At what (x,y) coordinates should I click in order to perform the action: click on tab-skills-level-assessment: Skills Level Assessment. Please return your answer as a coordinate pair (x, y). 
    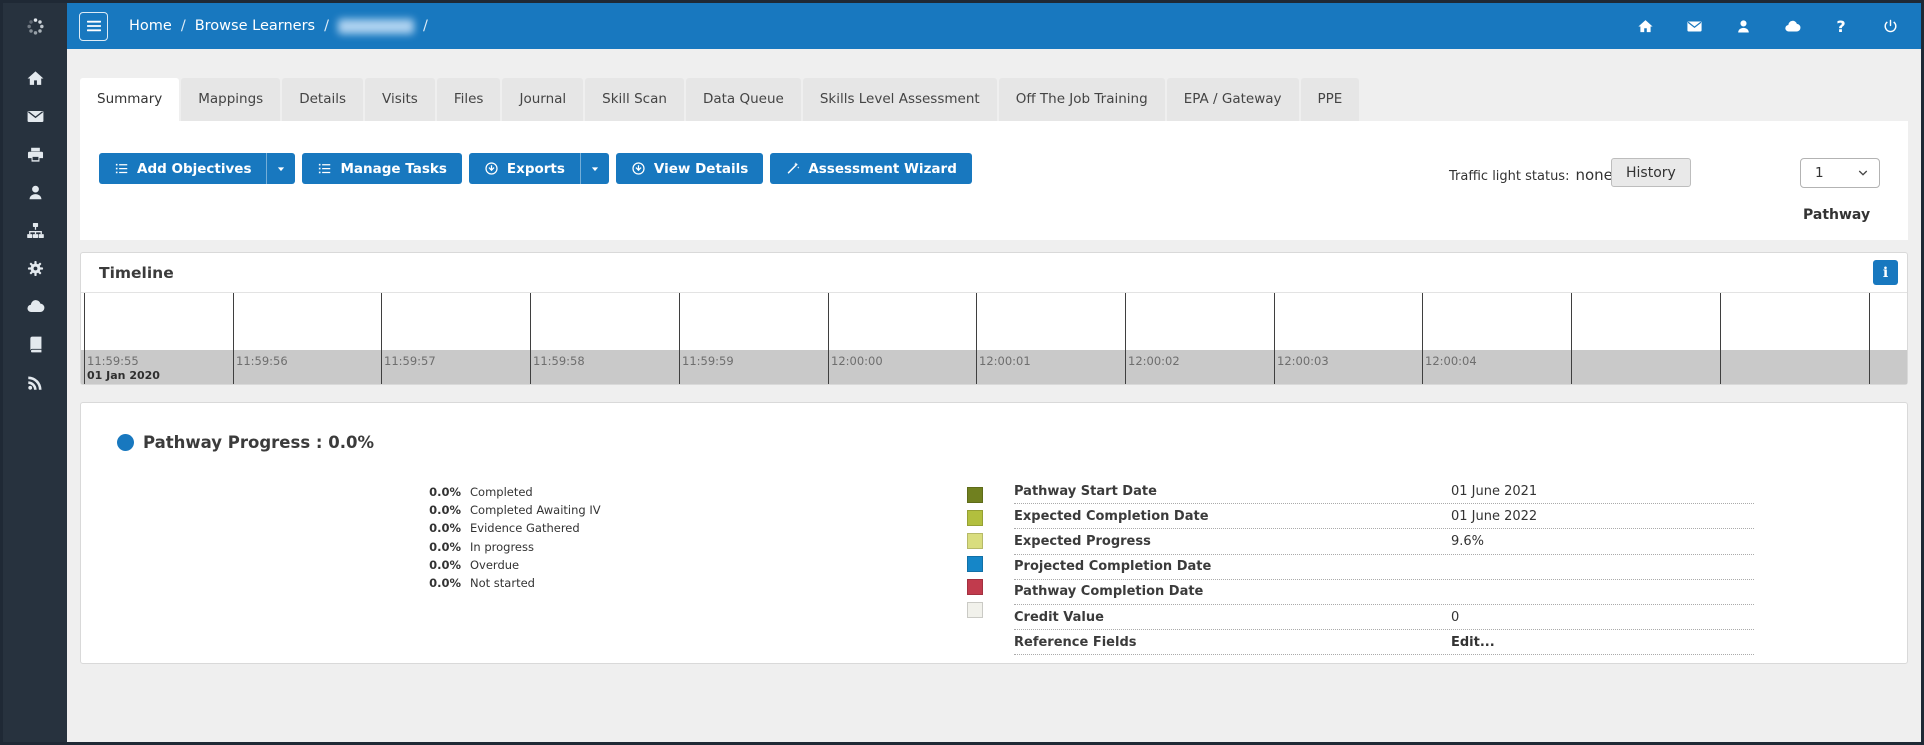
    Looking at the image, I should click on (899, 99).